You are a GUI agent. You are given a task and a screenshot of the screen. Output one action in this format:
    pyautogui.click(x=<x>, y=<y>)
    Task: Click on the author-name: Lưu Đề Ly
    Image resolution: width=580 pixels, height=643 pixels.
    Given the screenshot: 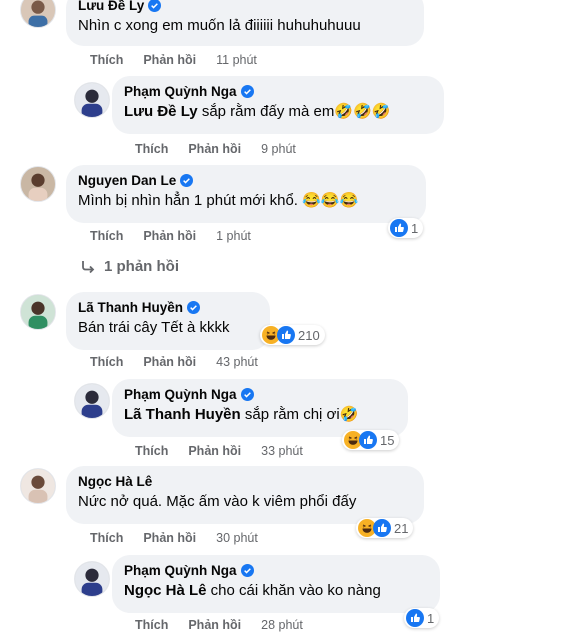 What is the action you would take?
    pyautogui.click(x=111, y=7)
    